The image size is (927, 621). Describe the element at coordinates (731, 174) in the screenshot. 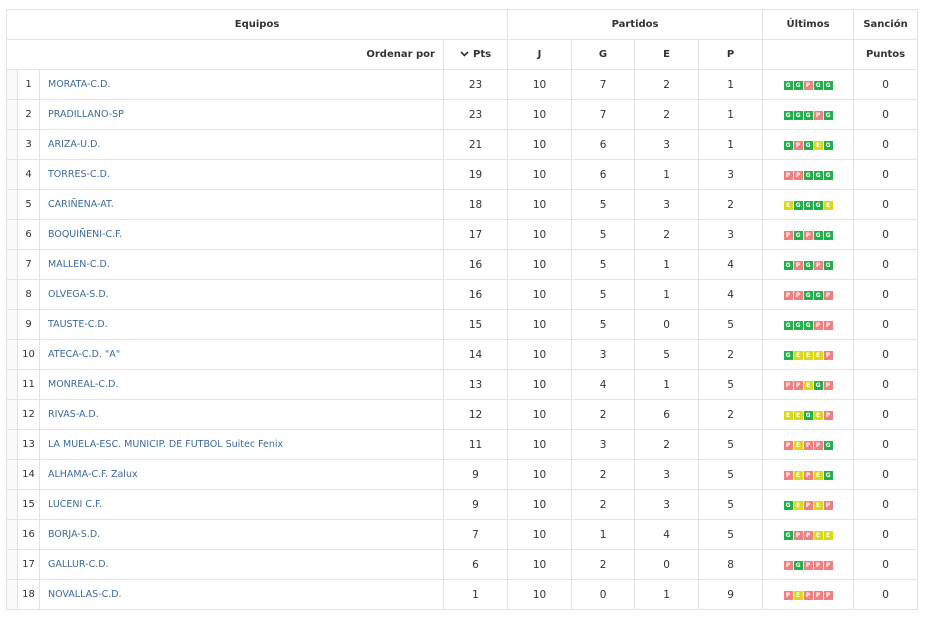

I see `lost-cell: 3` at that location.